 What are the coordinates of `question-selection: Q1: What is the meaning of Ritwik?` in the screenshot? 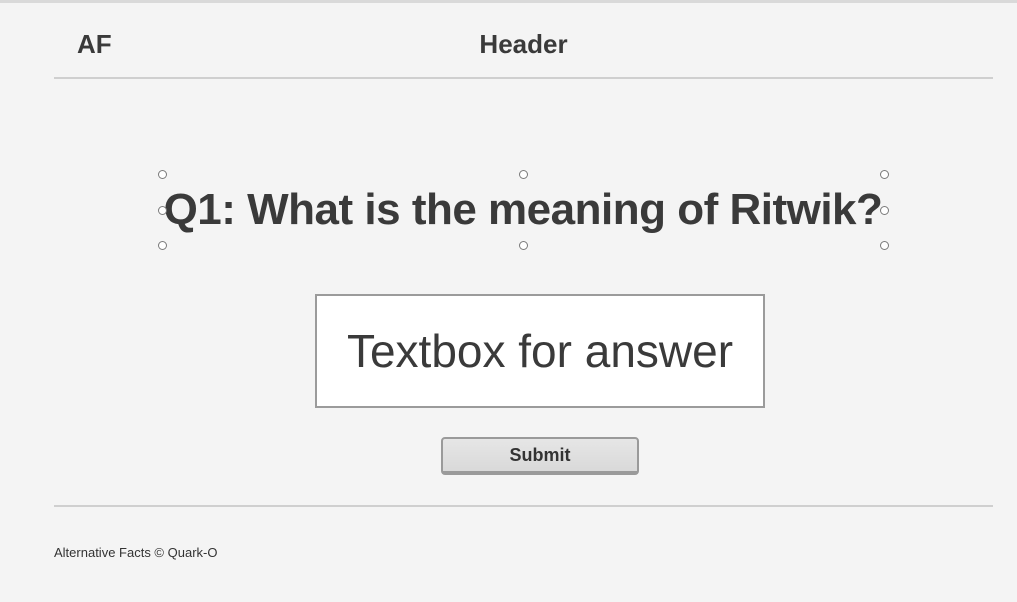 It's located at (523, 209).